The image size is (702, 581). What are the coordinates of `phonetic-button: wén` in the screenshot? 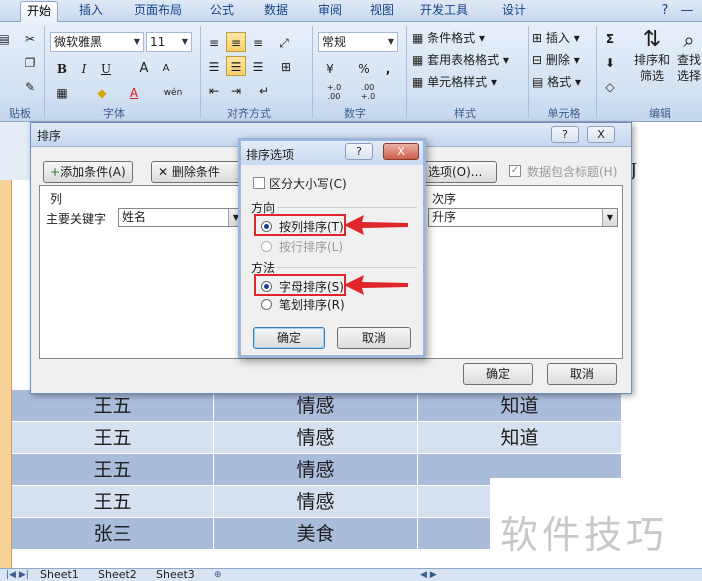 It's located at (173, 92).